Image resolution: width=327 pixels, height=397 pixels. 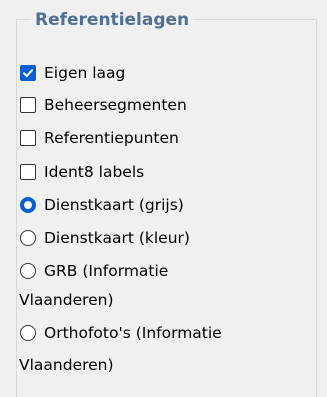 I want to click on check-icon, so click(x=28, y=73).